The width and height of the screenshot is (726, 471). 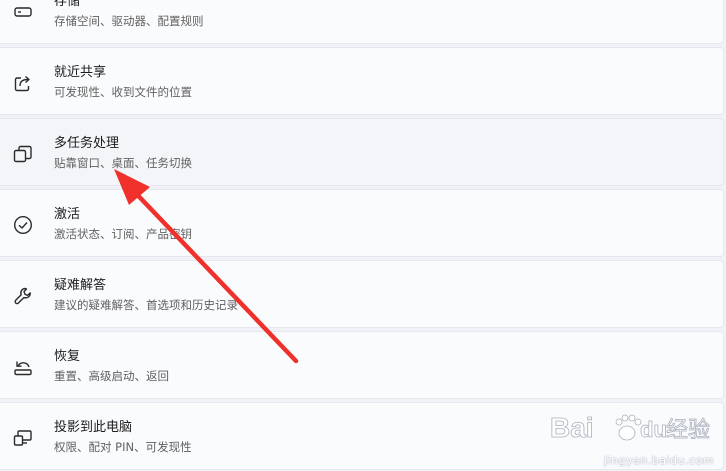 What do you see at coordinates (362, 152) in the screenshot?
I see `settings-item-multitasking: 多任务处理 贴靠窗口、桌面、任务切换` at bounding box center [362, 152].